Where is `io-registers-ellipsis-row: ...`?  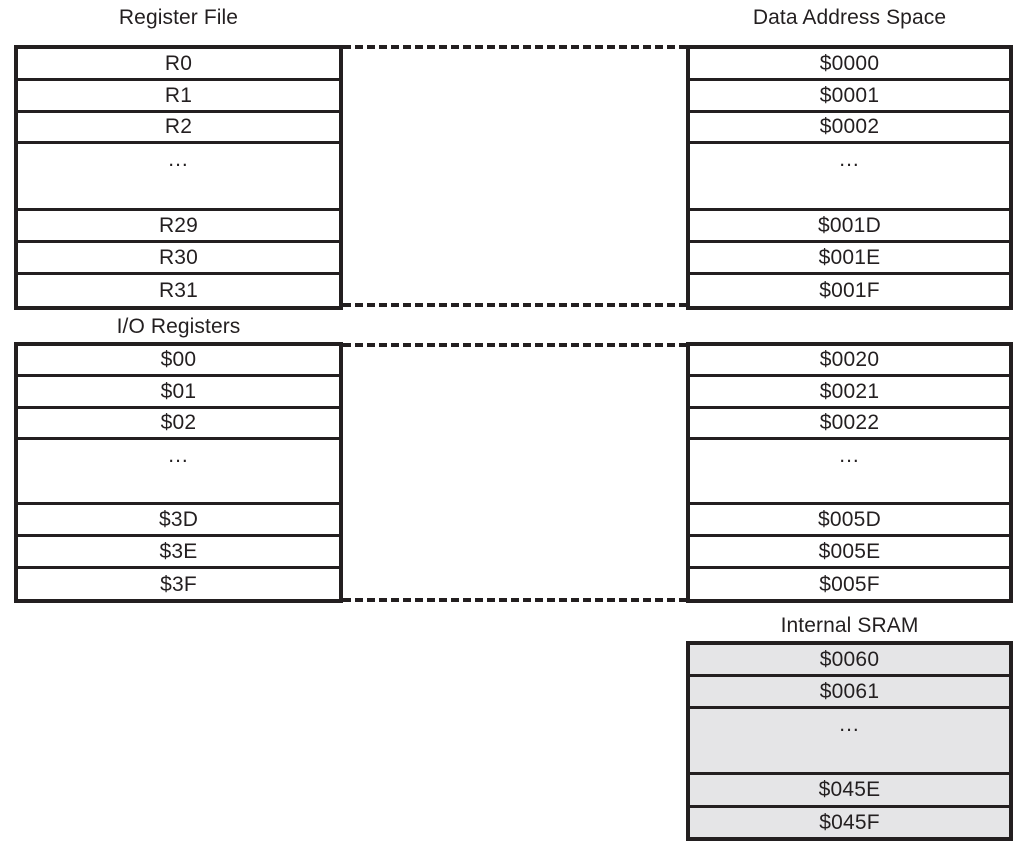 io-registers-ellipsis-row: ... is located at coordinates (178, 472).